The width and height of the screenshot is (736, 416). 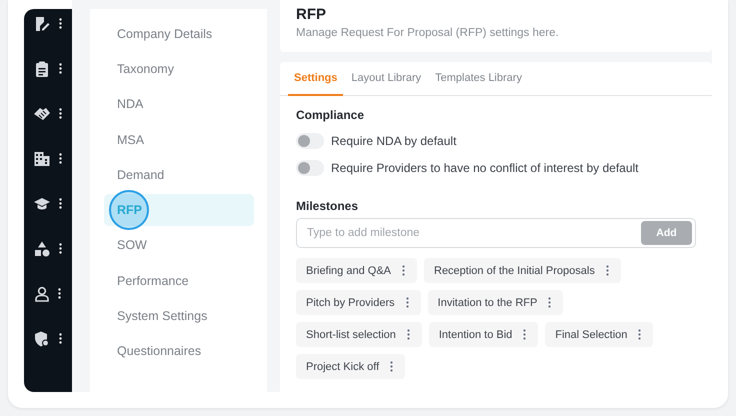 I want to click on nav-item: Demand, so click(x=179, y=174).